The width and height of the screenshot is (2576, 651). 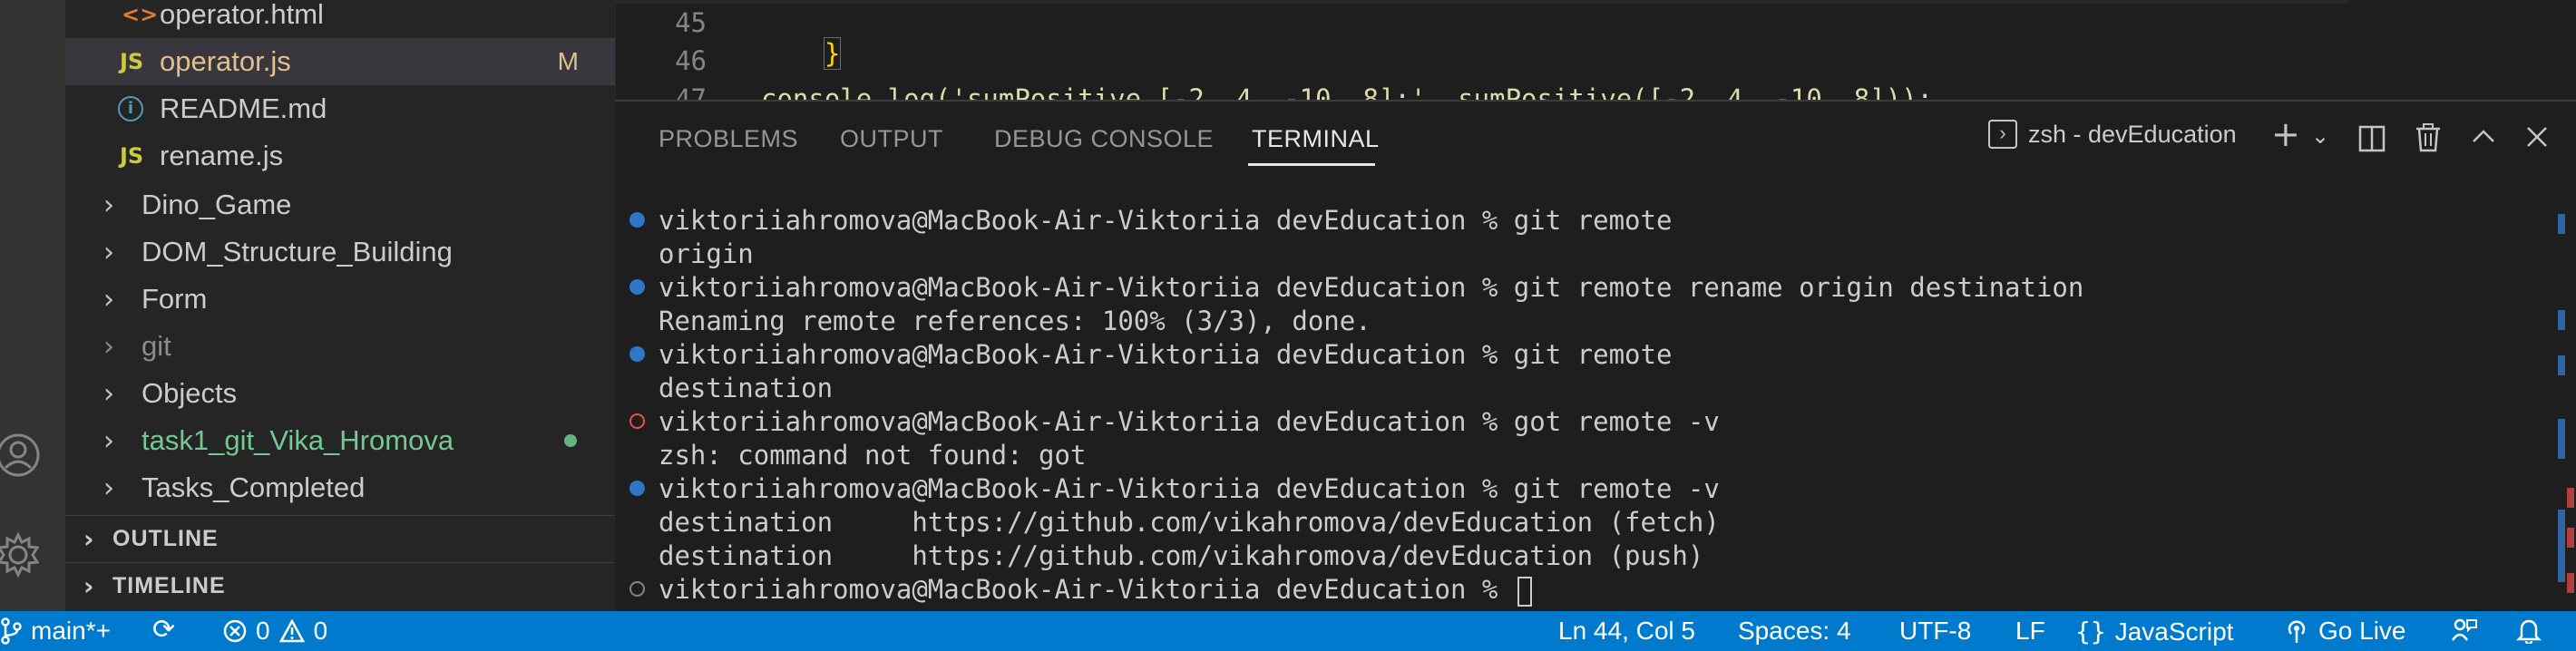 I want to click on branch-indicator: main*+, so click(x=55, y=631).